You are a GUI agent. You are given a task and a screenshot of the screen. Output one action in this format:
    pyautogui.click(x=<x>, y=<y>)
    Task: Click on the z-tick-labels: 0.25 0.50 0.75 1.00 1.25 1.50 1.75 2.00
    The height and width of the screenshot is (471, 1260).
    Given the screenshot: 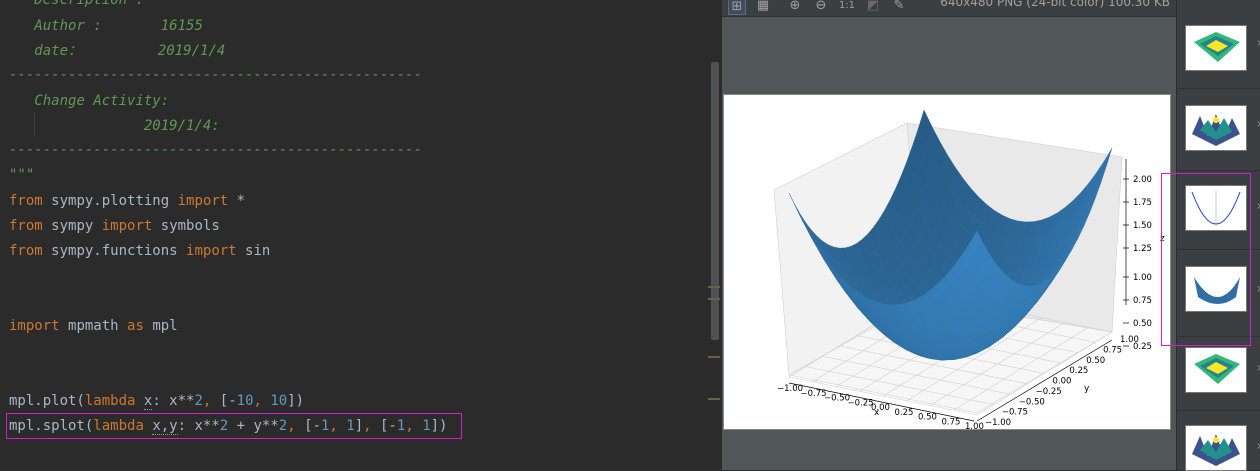 What is the action you would take?
    pyautogui.click(x=1137, y=263)
    